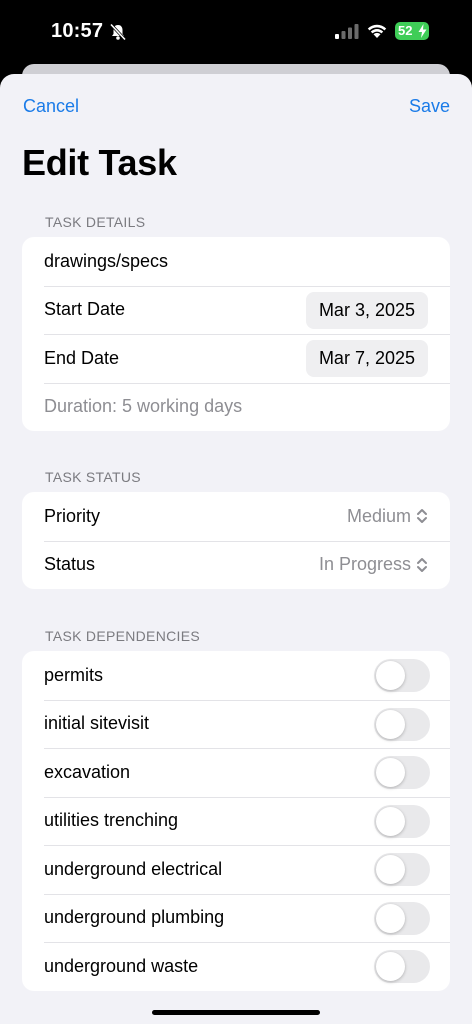  Describe the element at coordinates (402, 869) in the screenshot. I see `dependency-toggle-underground-electrical` at that location.